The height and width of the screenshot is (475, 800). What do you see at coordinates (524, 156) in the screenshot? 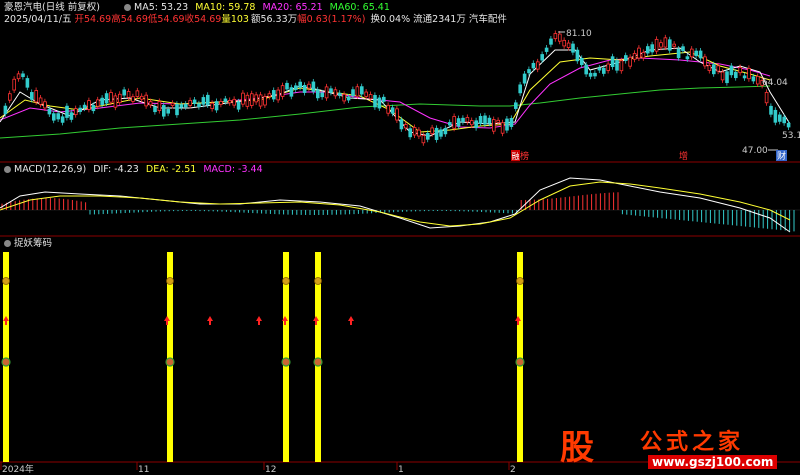
I see `event-marker-2: 榜` at bounding box center [524, 156].